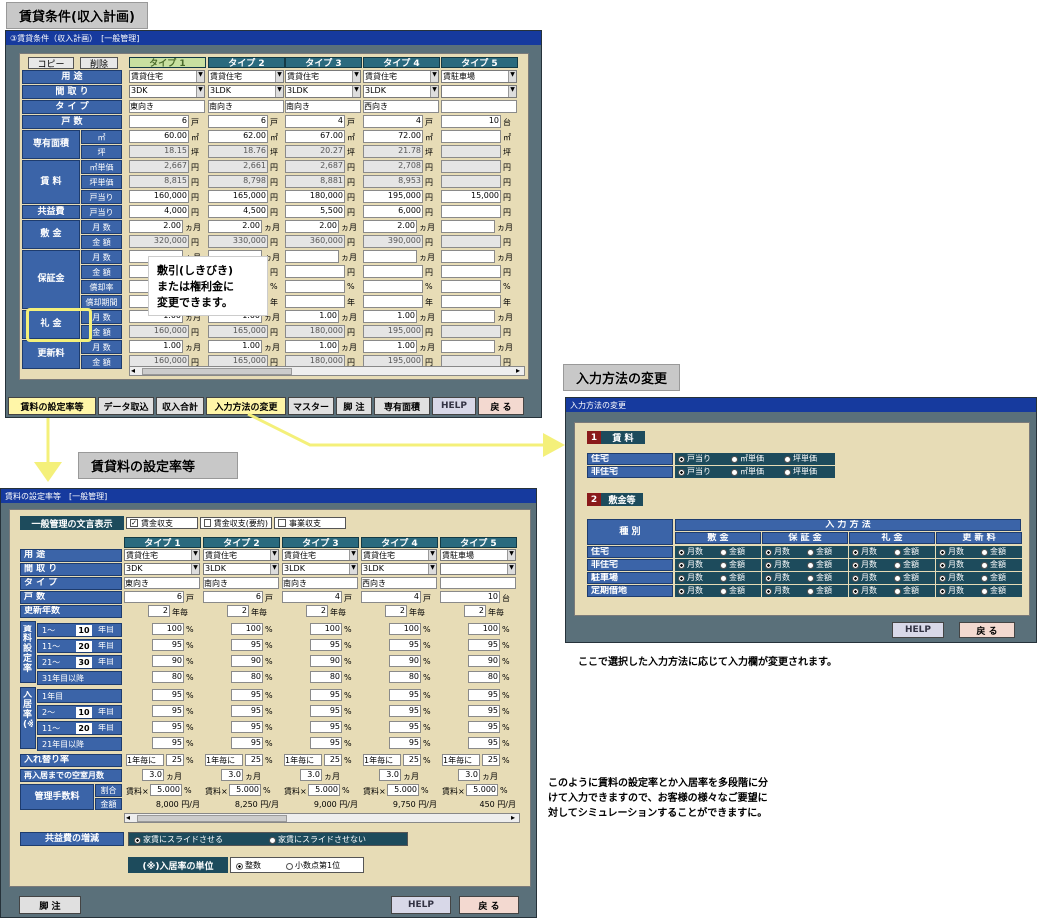  Describe the element at coordinates (48, 472) in the screenshot. I see `arrow-down-head` at that location.